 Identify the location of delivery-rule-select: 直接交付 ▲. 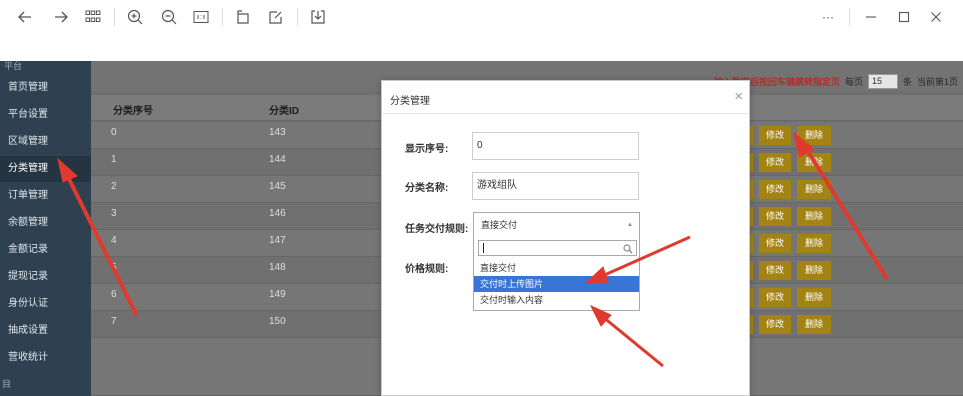
(556, 225).